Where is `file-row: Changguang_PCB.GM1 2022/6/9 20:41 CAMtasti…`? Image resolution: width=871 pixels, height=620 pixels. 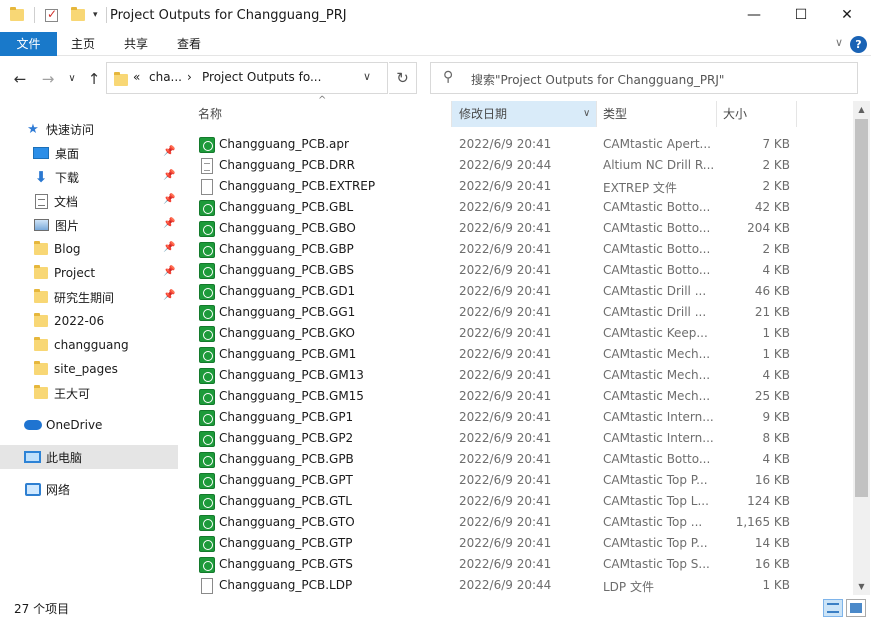 file-row: Changguang_PCB.GM1 2022/6/9 20:41 CAMtasti… is located at coordinates (496, 354).